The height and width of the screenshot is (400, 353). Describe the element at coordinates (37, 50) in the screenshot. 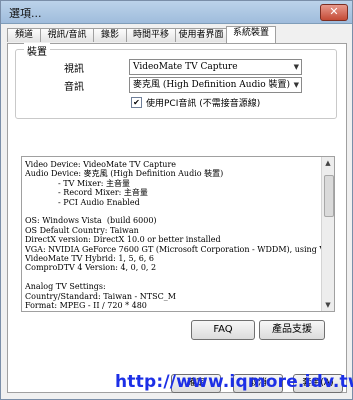

I see `device-group-label: 裝置` at that location.